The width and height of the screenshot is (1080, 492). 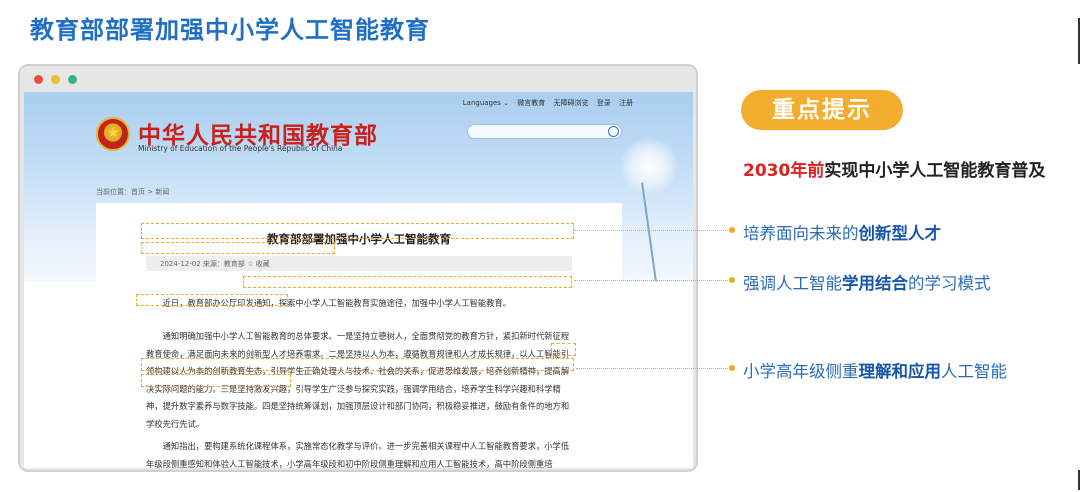 I want to click on key-point-3-bold: 理解和应用, so click(x=900, y=371).